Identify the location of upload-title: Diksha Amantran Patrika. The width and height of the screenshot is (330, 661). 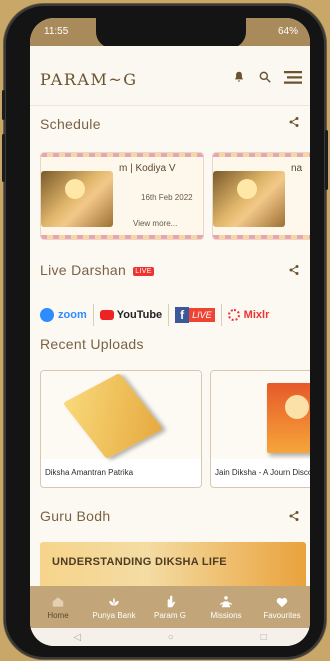
(89, 472).